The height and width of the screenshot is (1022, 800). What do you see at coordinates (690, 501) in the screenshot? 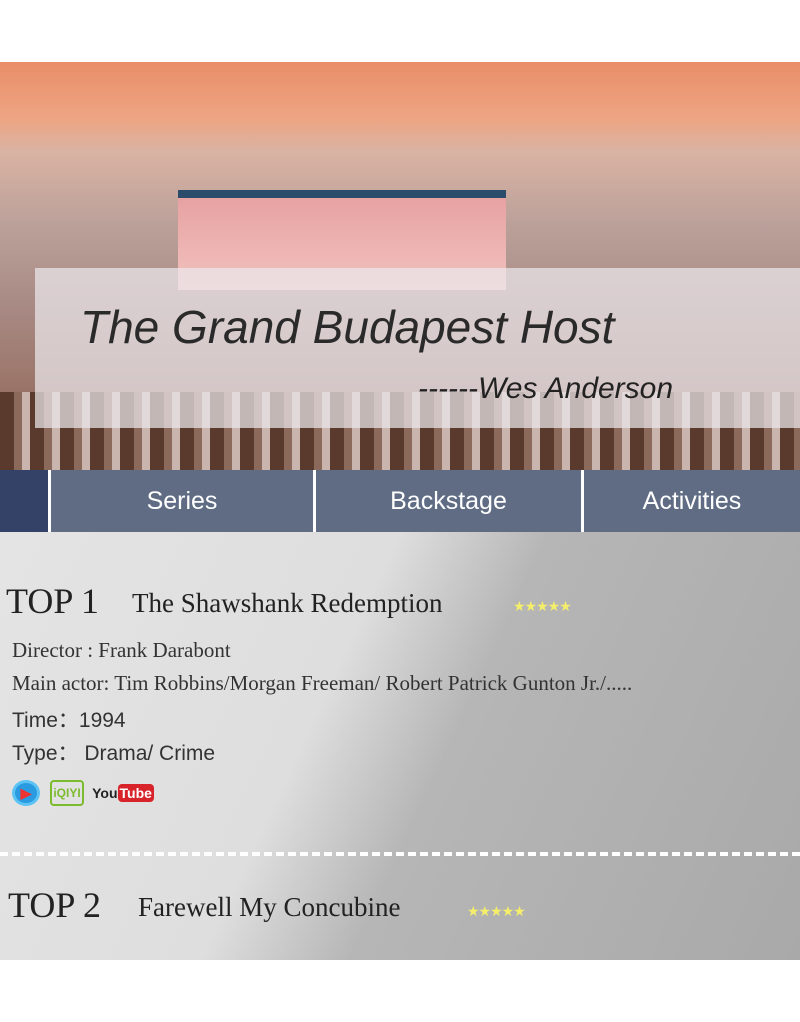
I see `nav-activities: Activities` at bounding box center [690, 501].